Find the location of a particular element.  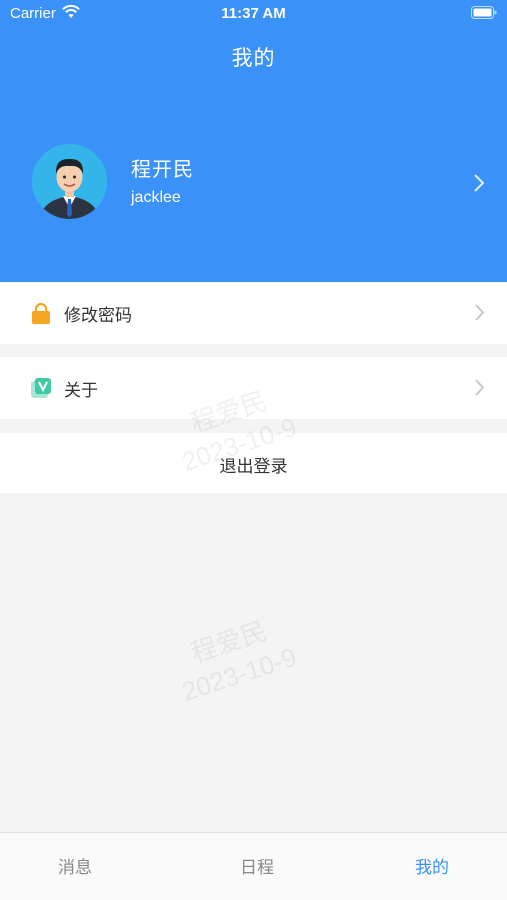

about-icon is located at coordinates (41, 388).